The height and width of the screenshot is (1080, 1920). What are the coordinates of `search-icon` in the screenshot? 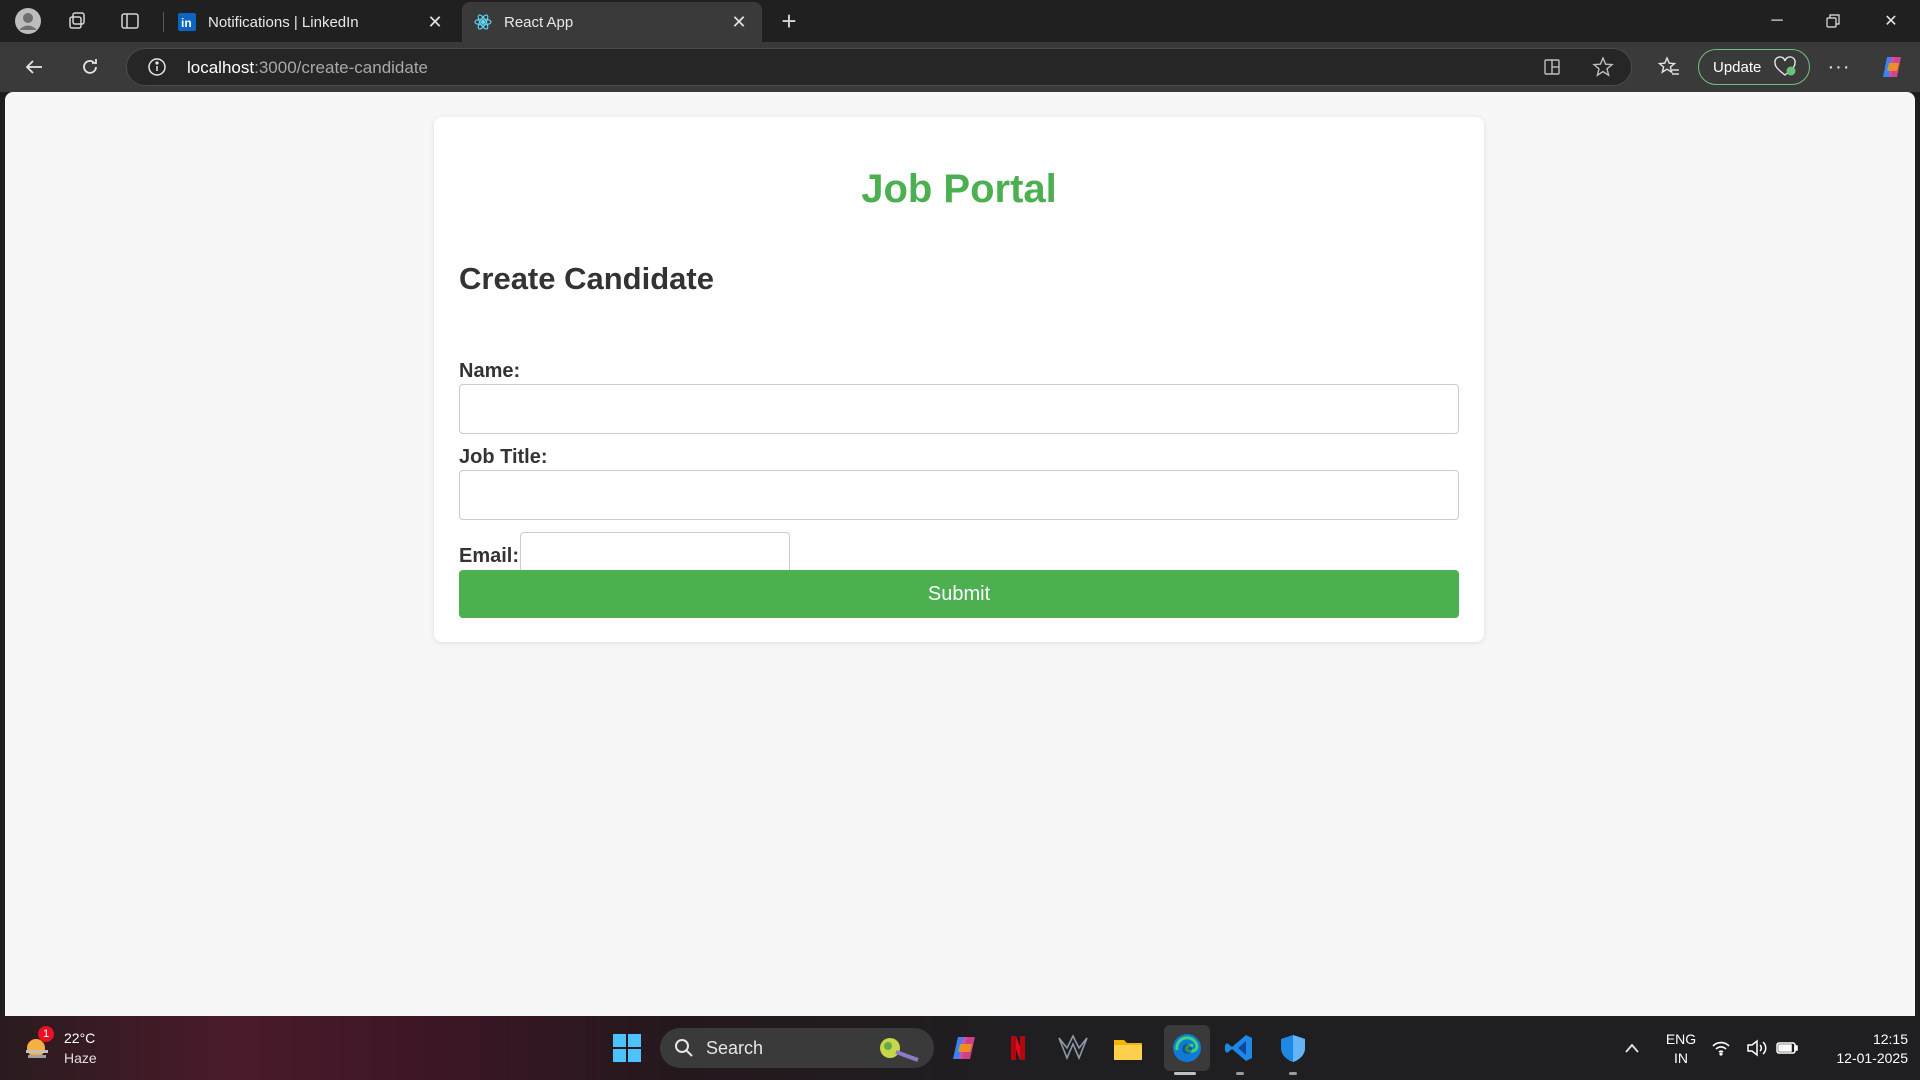 It's located at (684, 1048).